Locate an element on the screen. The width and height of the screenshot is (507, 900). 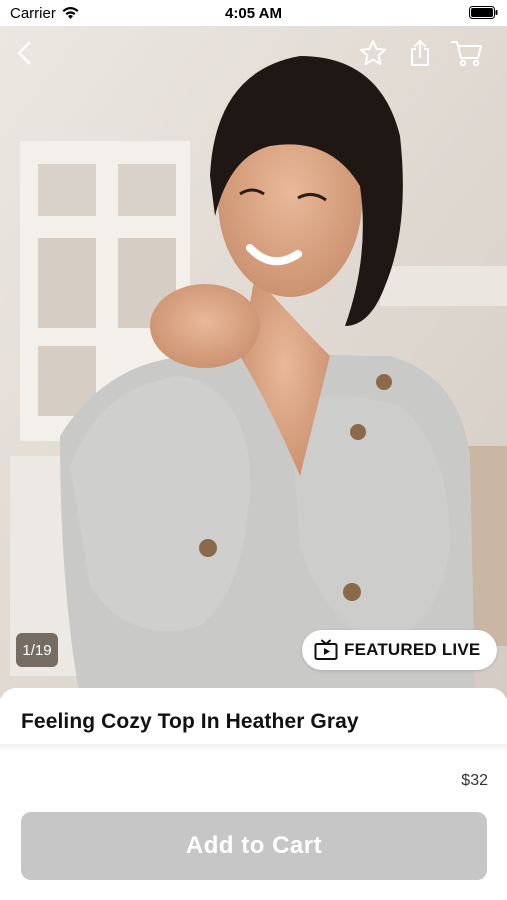
featured-live-label: FEATURED LIVE is located at coordinates (412, 649).